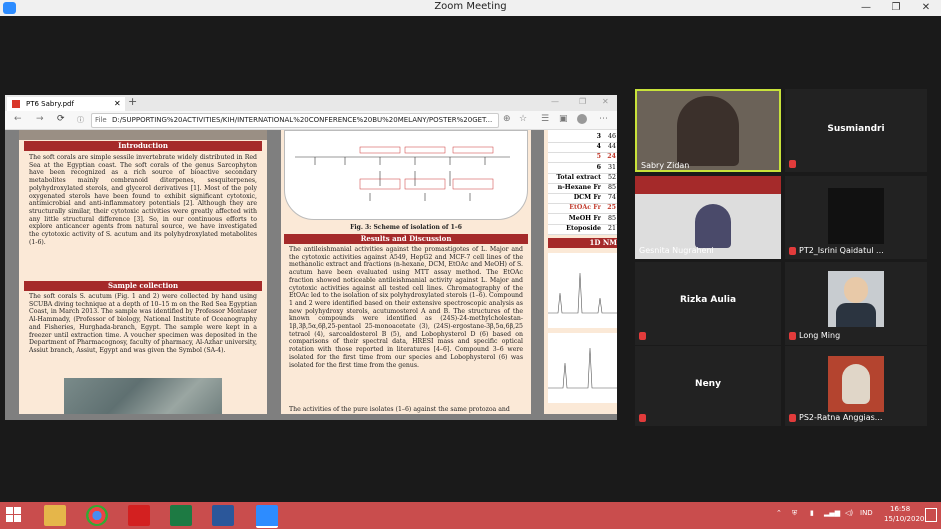 Image resolution: width=941 pixels, height=529 pixels. I want to click on new-tab-button: +, so click(132, 101).